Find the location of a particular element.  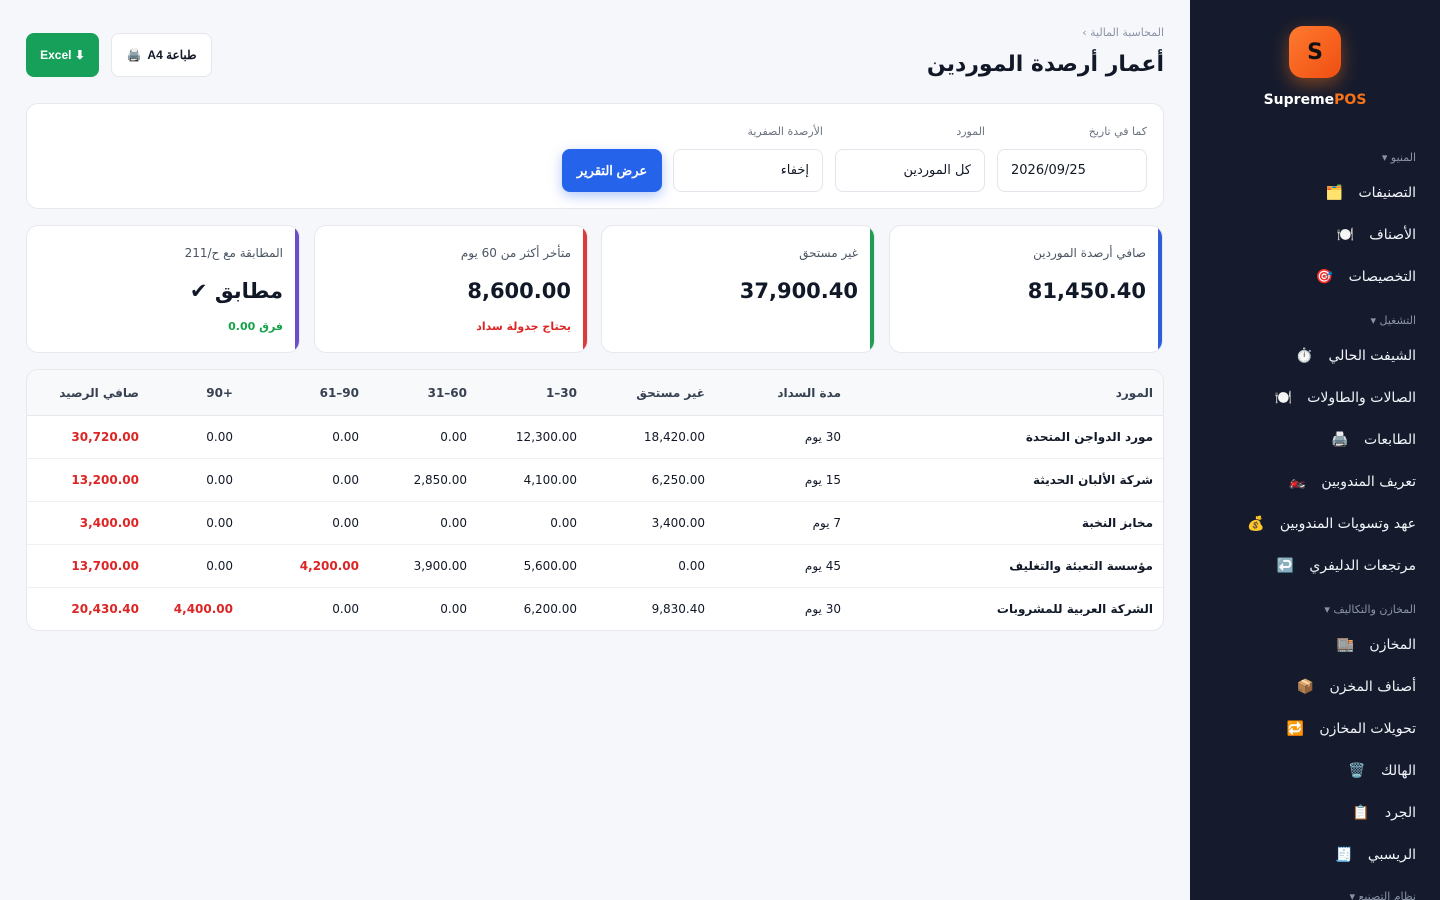

col-terms: مدة السداد is located at coordinates (809, 393).